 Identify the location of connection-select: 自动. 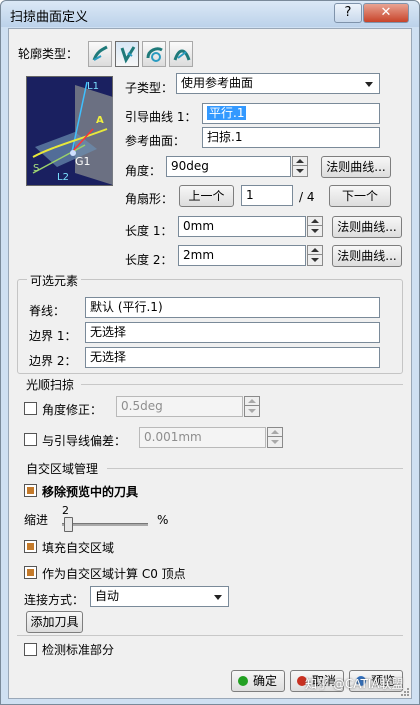
(159, 596).